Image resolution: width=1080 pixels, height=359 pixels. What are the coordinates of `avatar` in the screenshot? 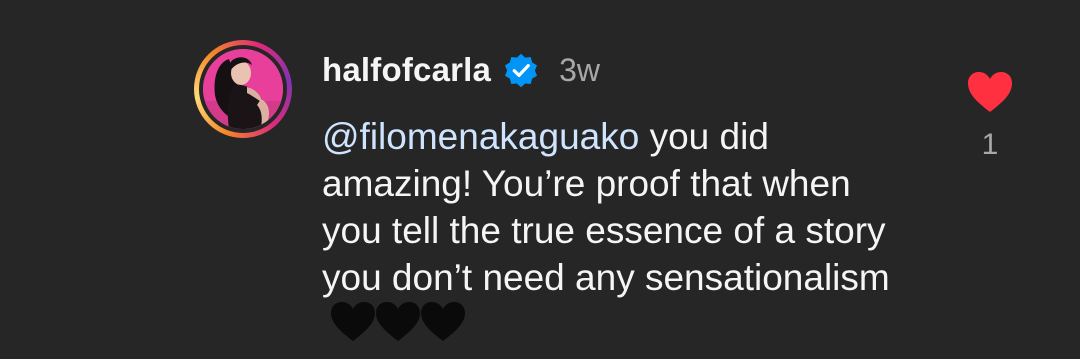 It's located at (243, 89).